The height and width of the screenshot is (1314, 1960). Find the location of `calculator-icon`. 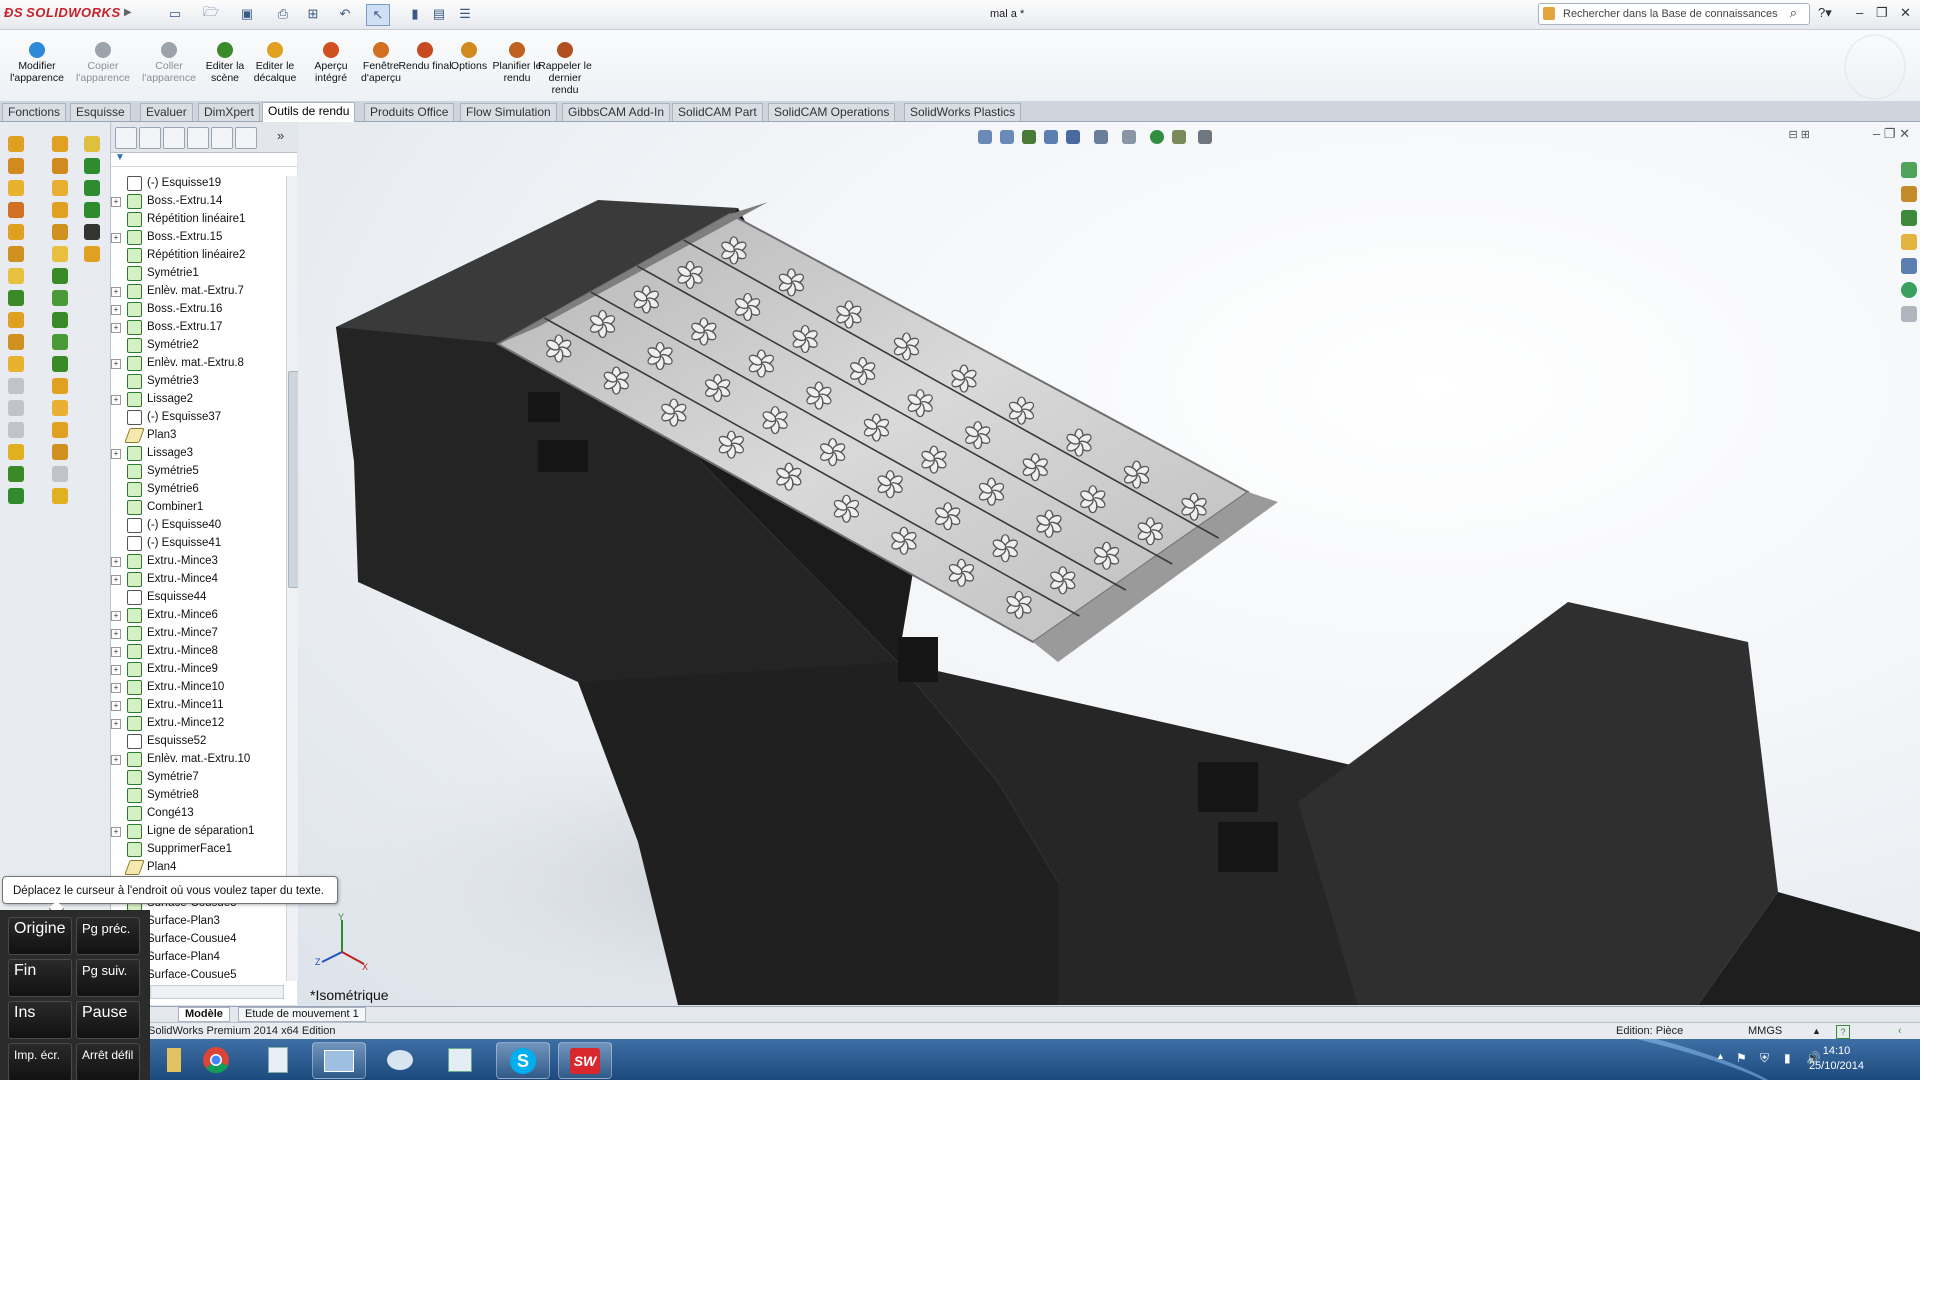

calculator-icon is located at coordinates (278, 1059).